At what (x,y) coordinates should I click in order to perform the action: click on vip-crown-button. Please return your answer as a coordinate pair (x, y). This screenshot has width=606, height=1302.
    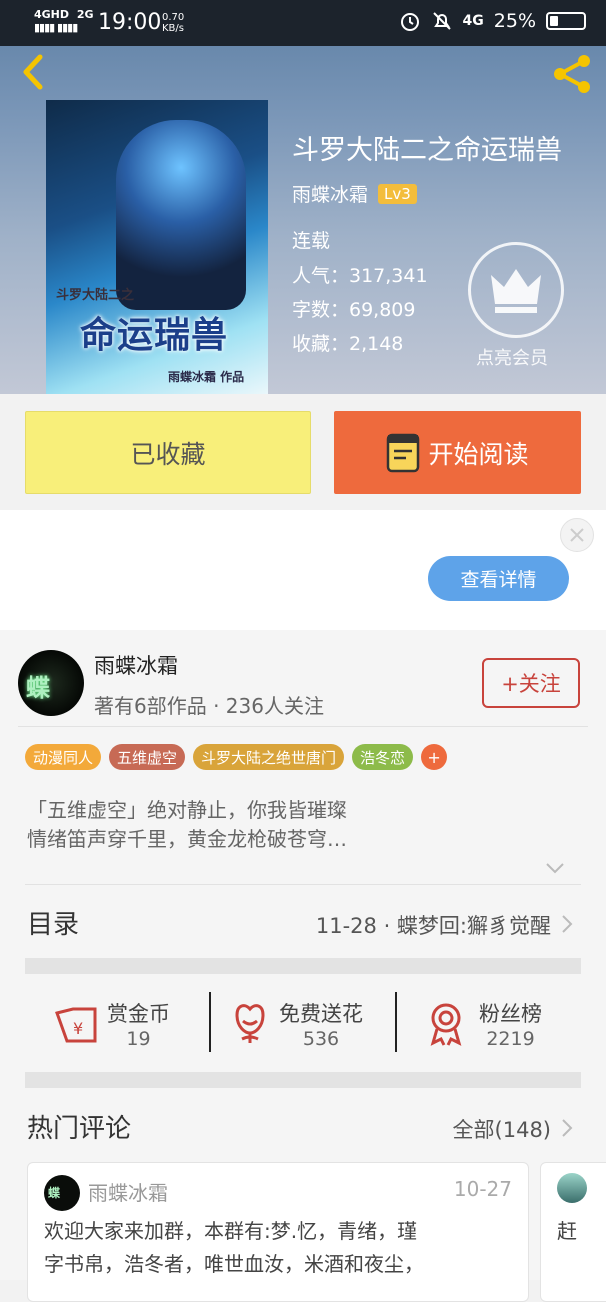
    Looking at the image, I should click on (516, 290).